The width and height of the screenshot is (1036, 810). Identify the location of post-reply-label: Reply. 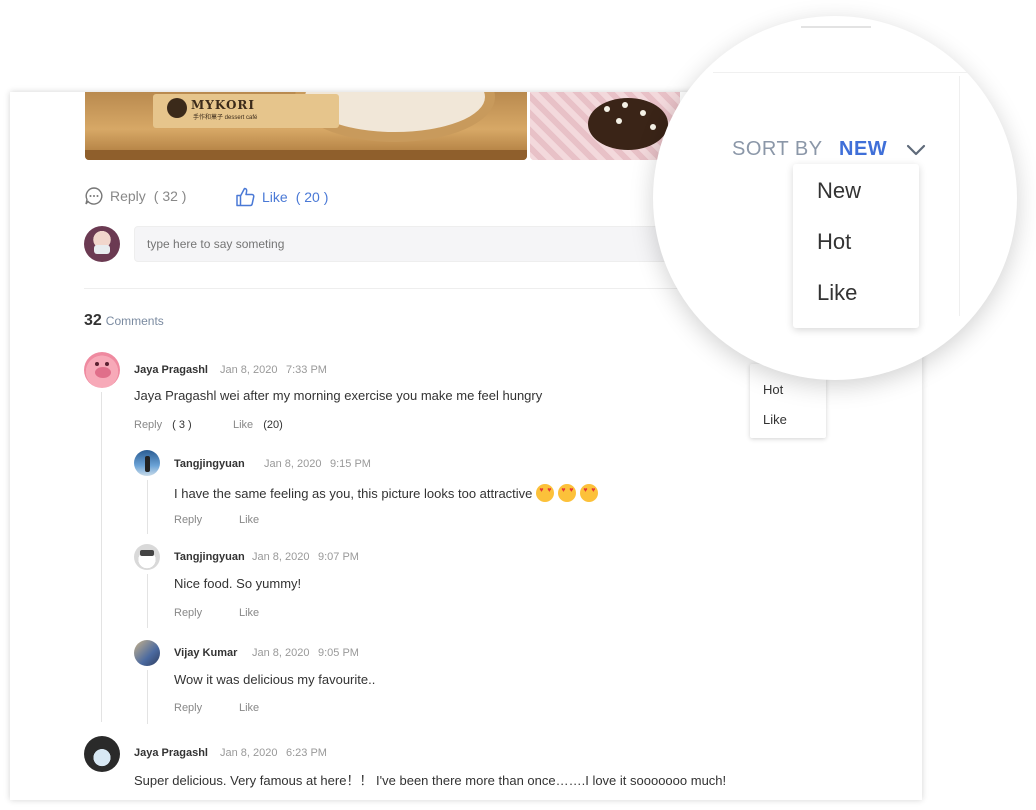
(128, 196).